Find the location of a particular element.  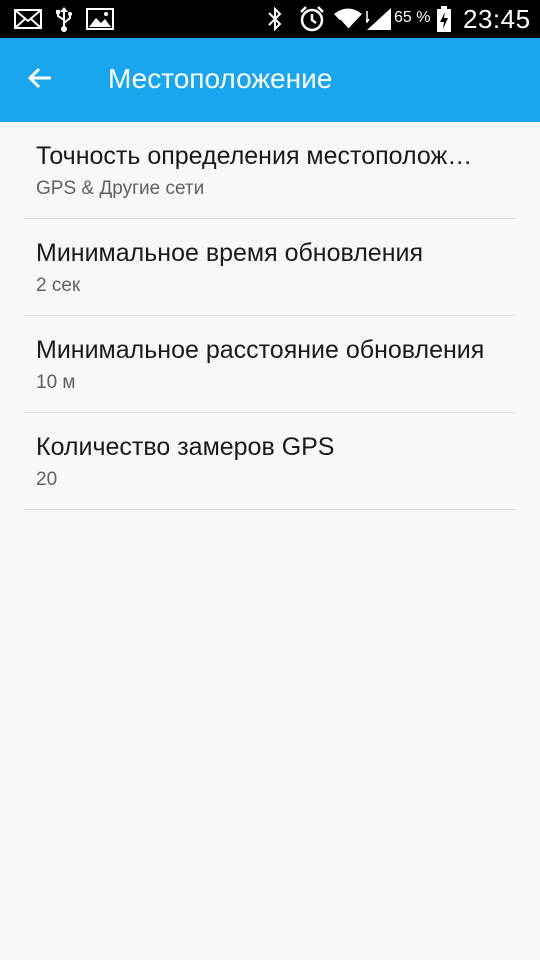

wifi-icon is located at coordinates (348, 19).